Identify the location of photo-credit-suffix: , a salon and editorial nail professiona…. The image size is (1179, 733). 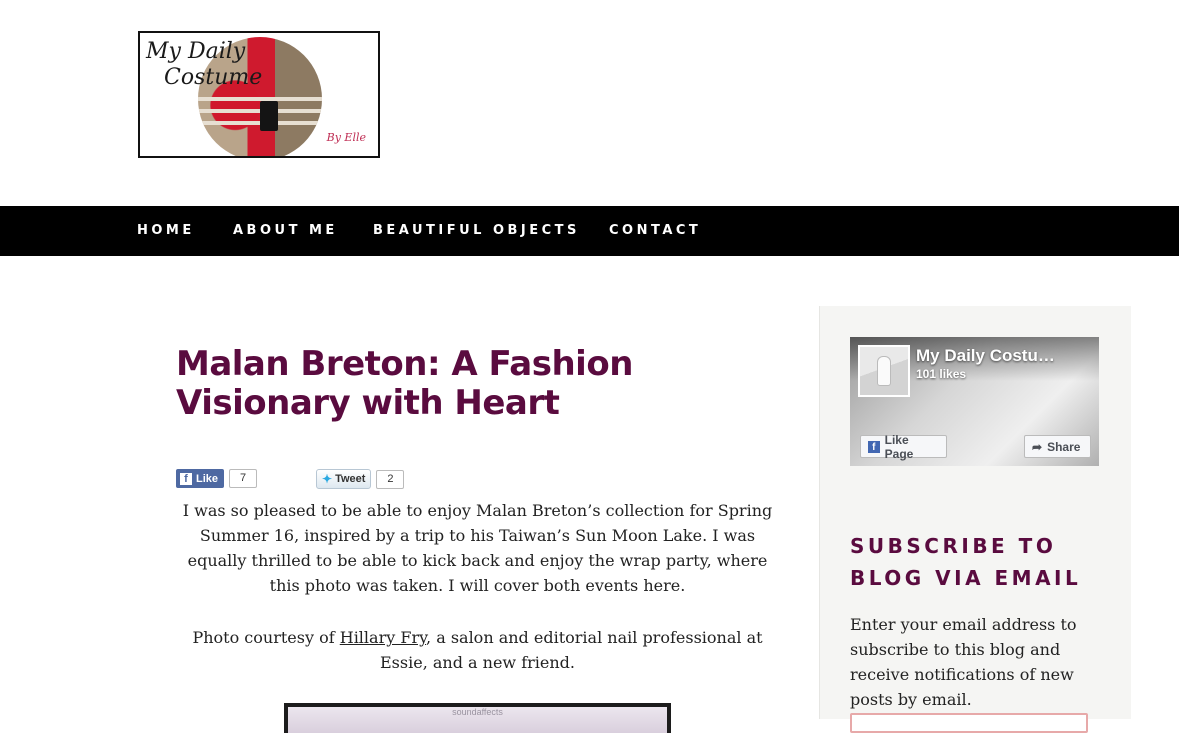
(571, 650).